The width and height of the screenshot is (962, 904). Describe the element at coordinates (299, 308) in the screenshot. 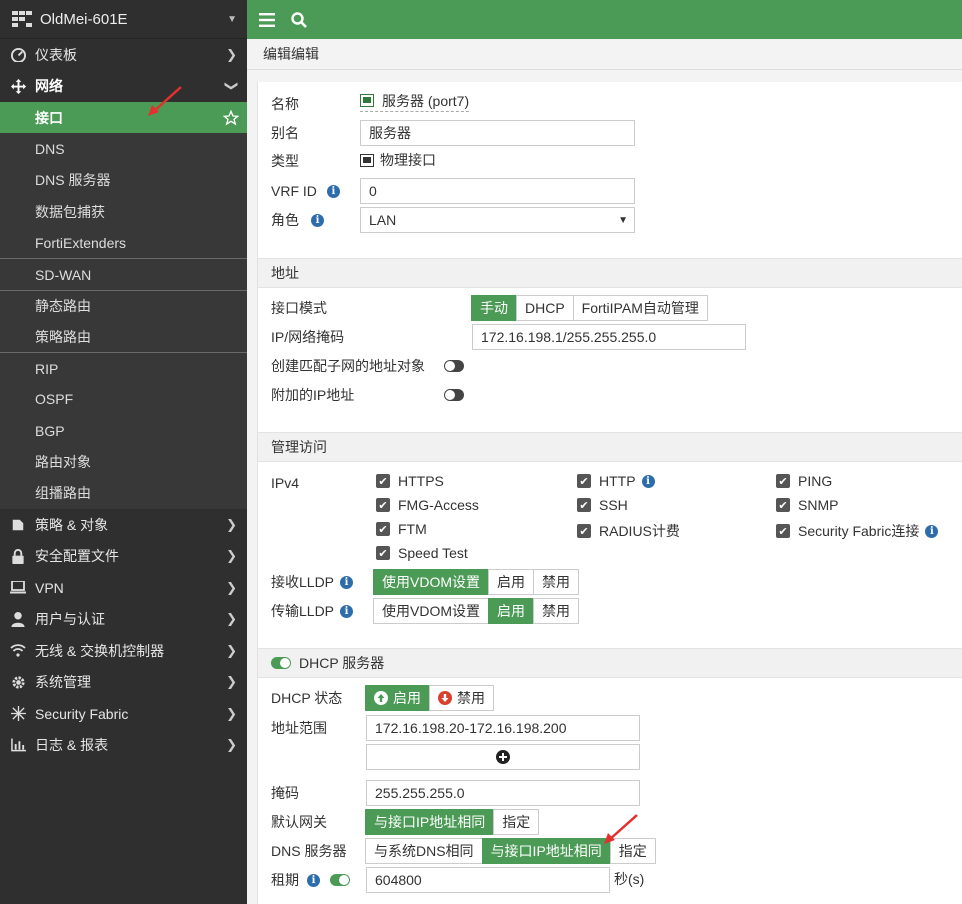

I see `interface-mode-label: 接口模式` at that location.